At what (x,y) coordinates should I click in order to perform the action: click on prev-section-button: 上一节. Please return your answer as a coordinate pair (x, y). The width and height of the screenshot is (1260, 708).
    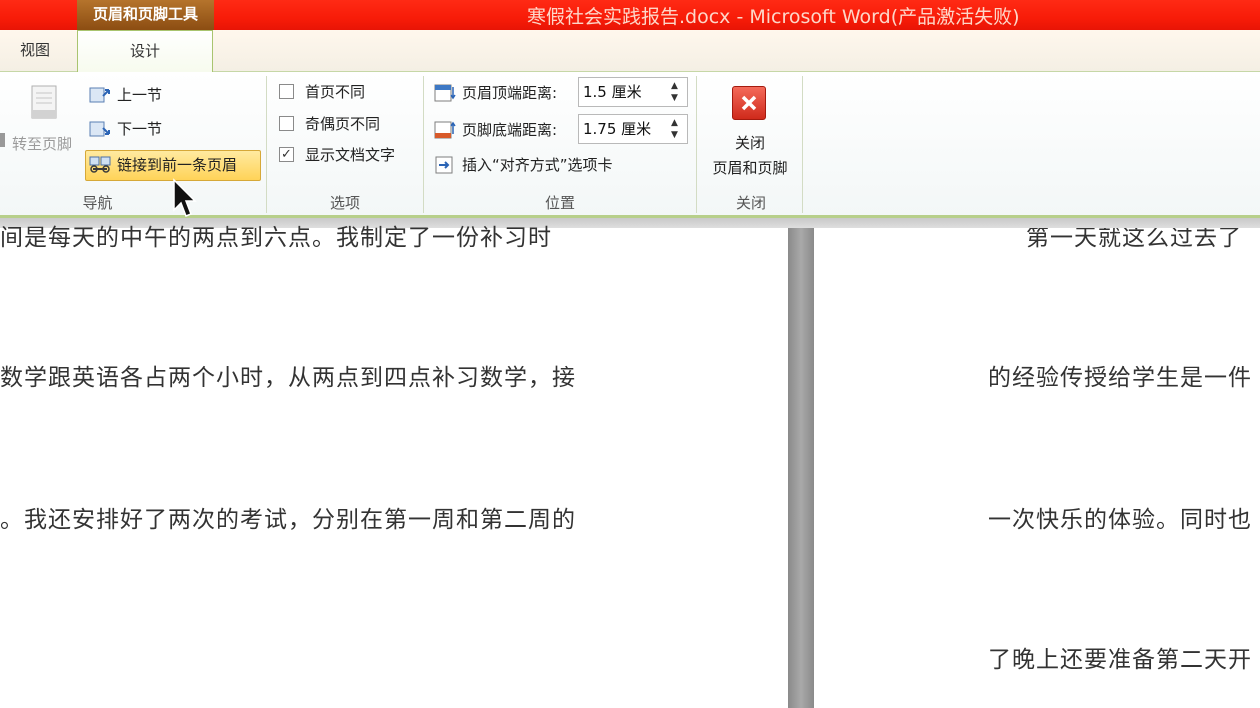
    Looking at the image, I should click on (125, 94).